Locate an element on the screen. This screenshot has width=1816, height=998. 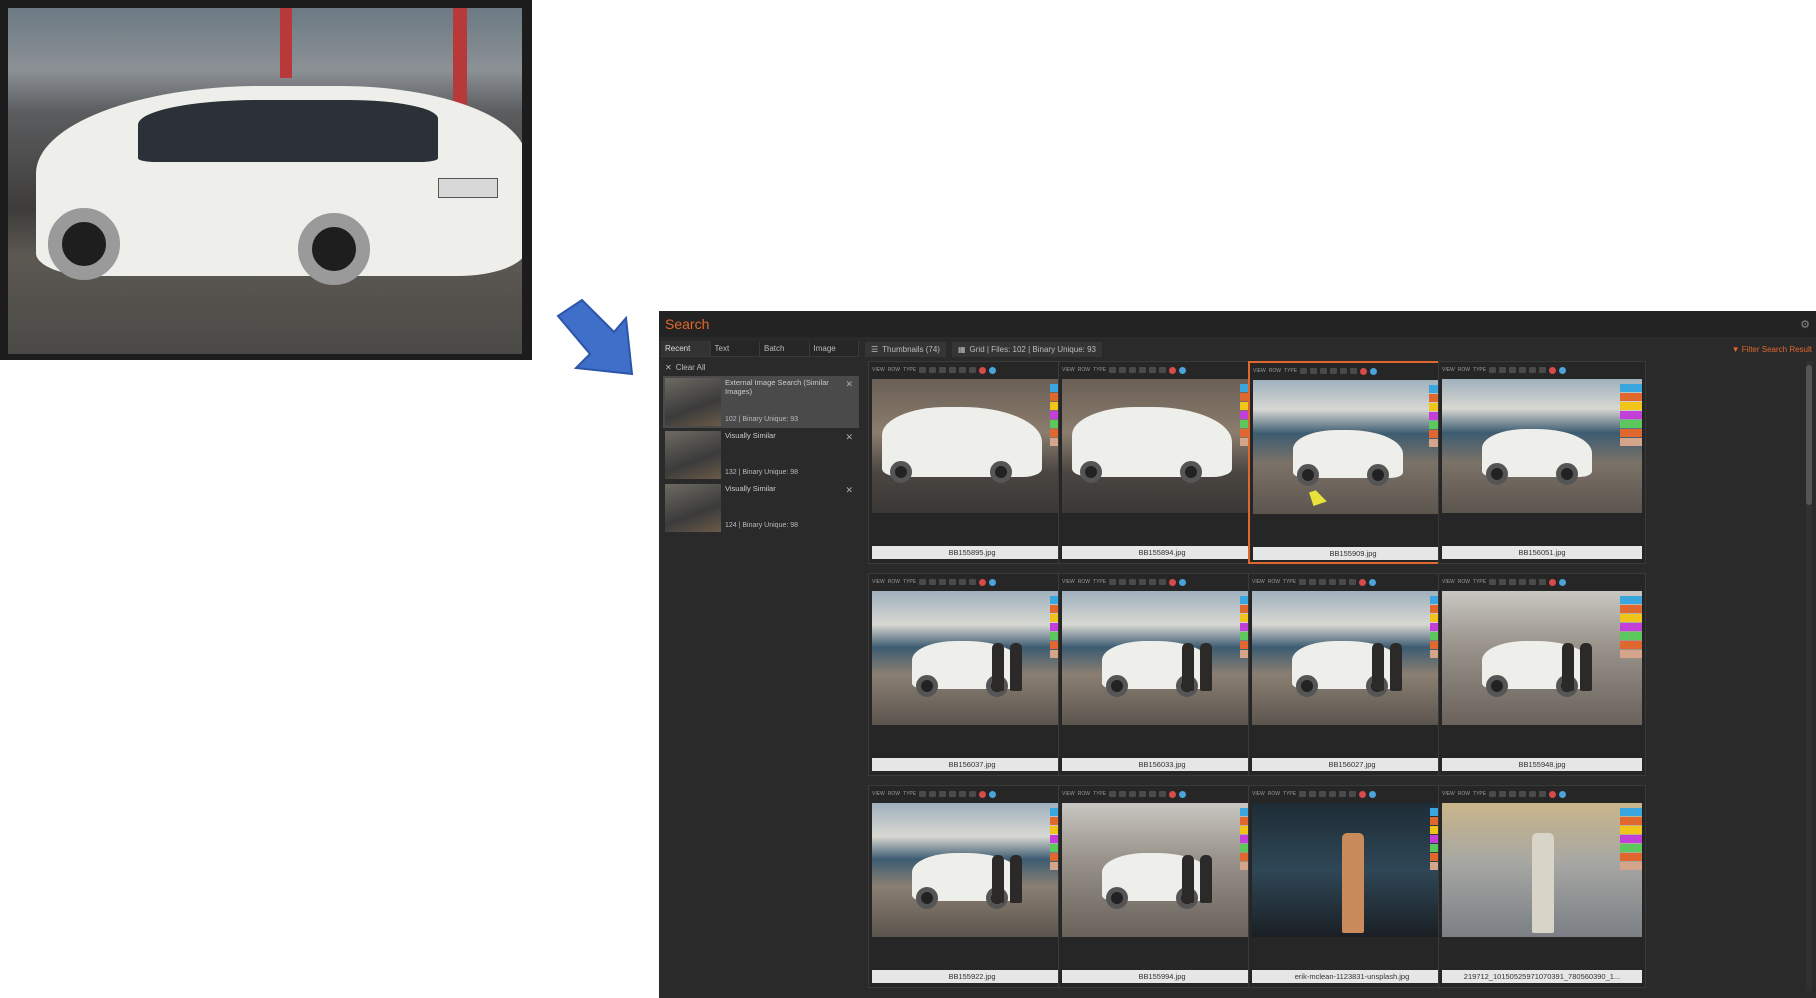
thumbnail-tile: VIEW ROW TYPE BB156051.jpg is located at coordinates (1542, 462).